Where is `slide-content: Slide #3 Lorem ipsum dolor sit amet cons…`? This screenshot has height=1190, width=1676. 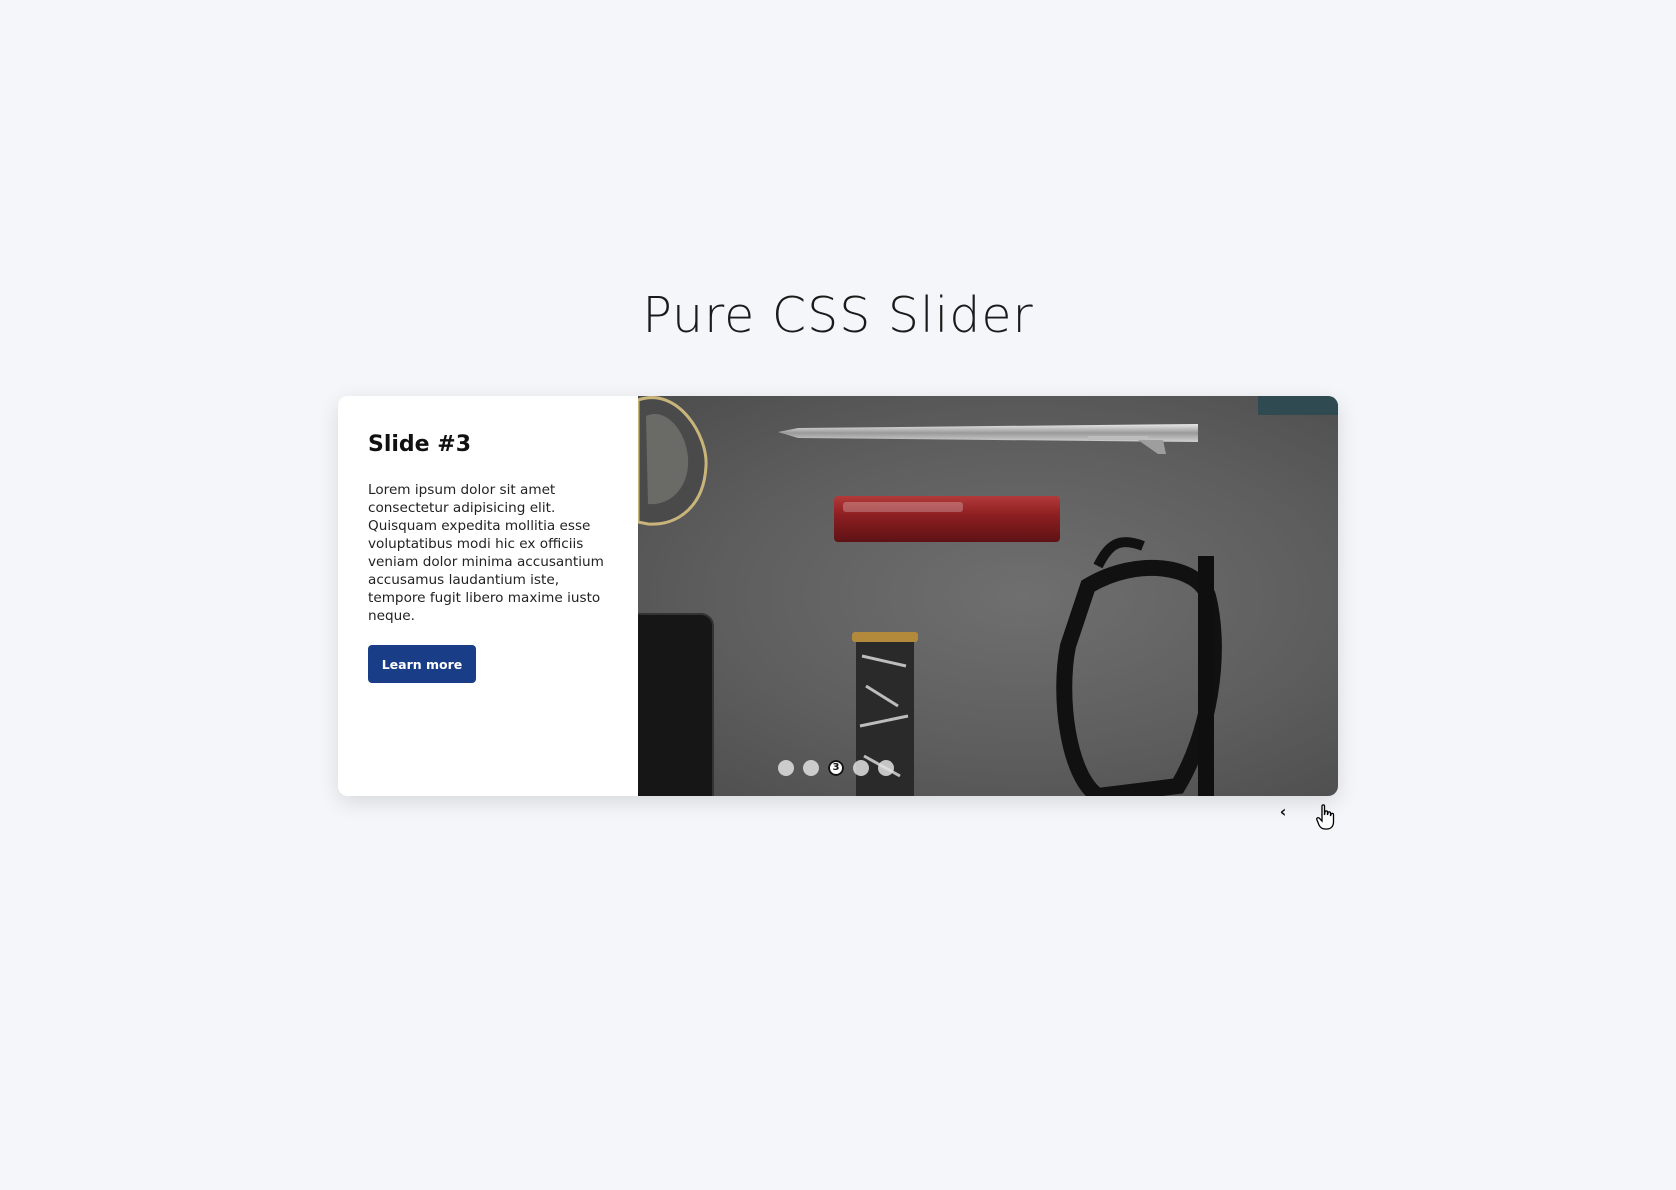 slide-content: Slide #3 Lorem ipsum dolor sit amet cons… is located at coordinates (488, 596).